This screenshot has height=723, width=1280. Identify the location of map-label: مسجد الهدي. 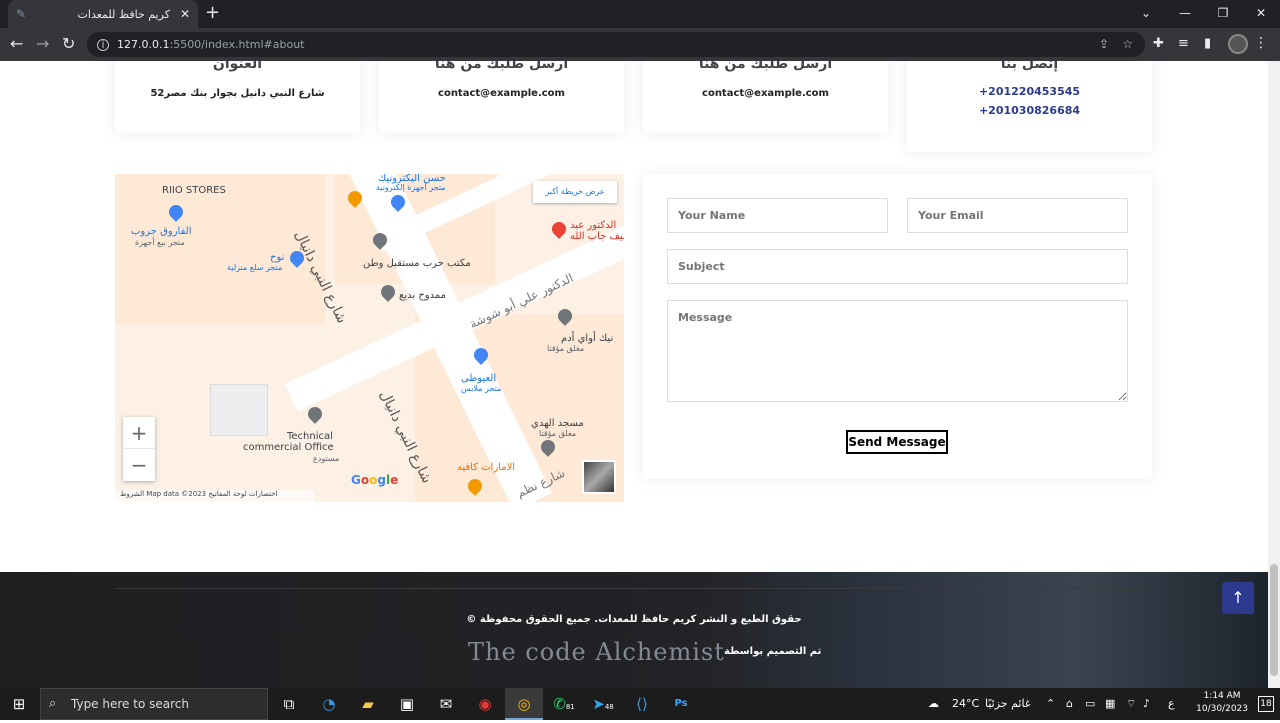
(557, 423).